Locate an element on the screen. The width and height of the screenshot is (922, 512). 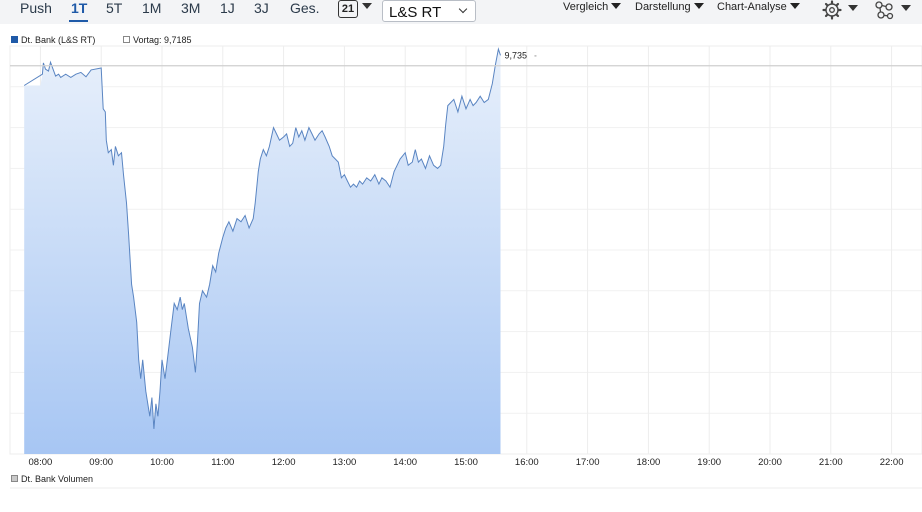
x-tick-label: 19:00 is located at coordinates (709, 462).